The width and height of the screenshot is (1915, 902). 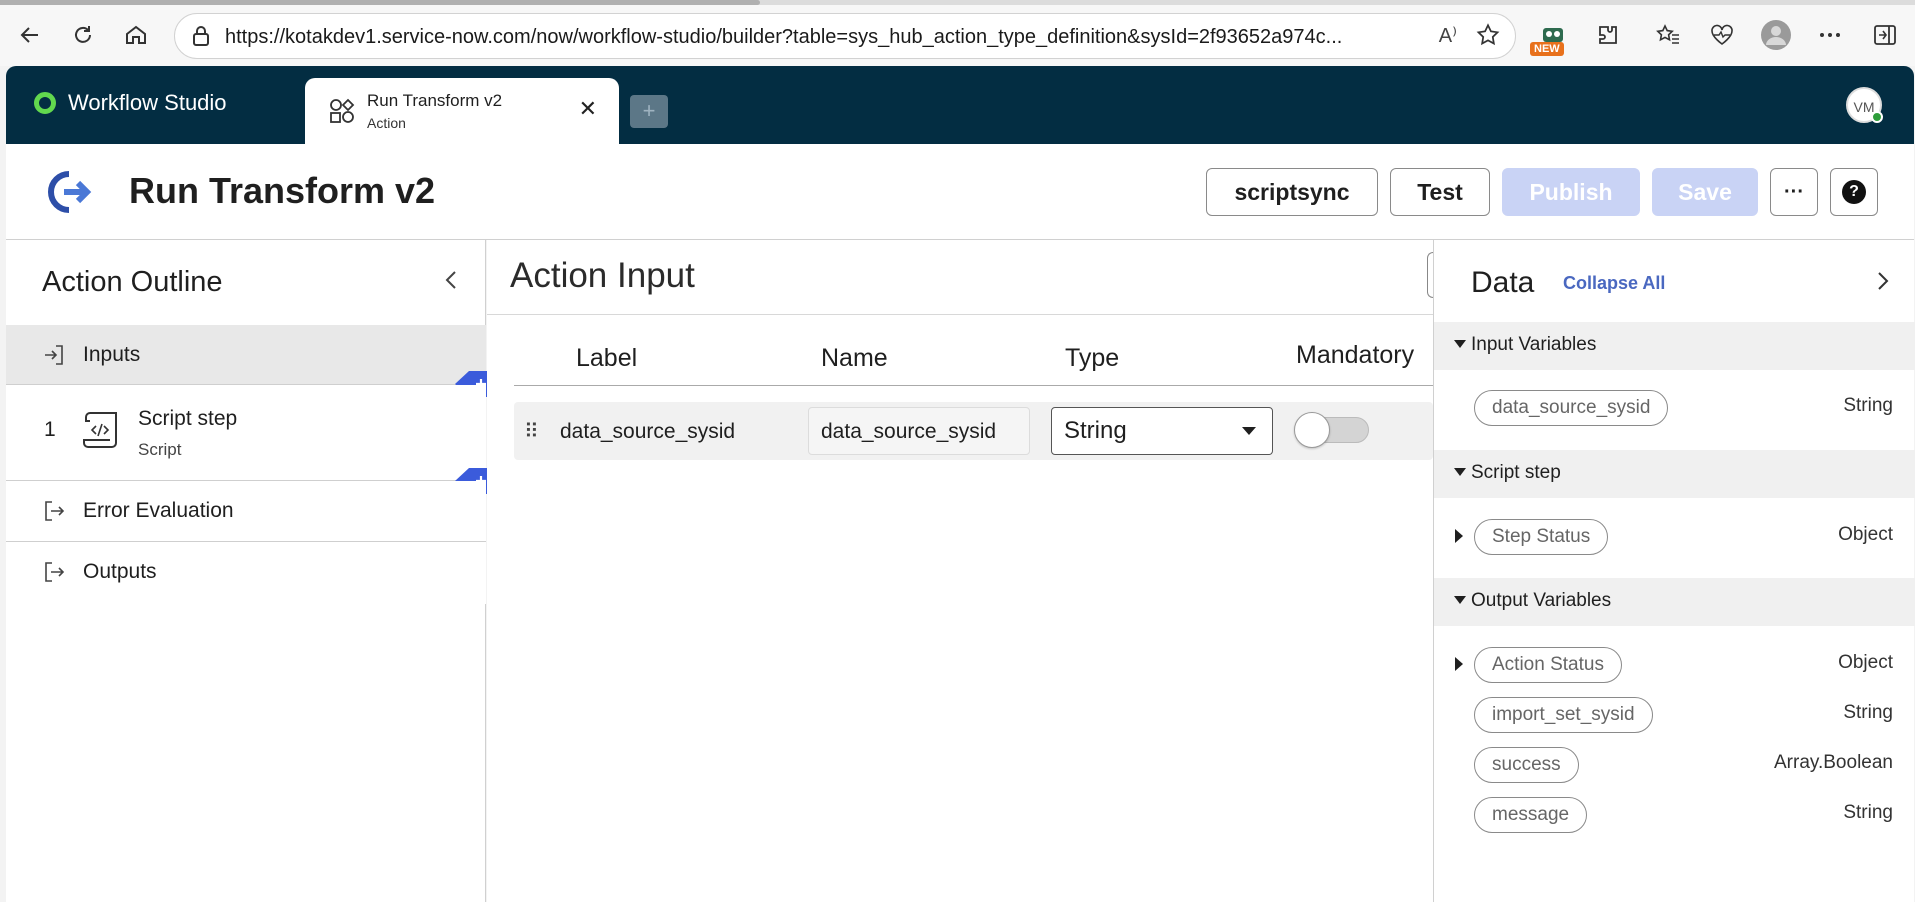 I want to click on data-pill-row: message String, so click(x=1674, y=815).